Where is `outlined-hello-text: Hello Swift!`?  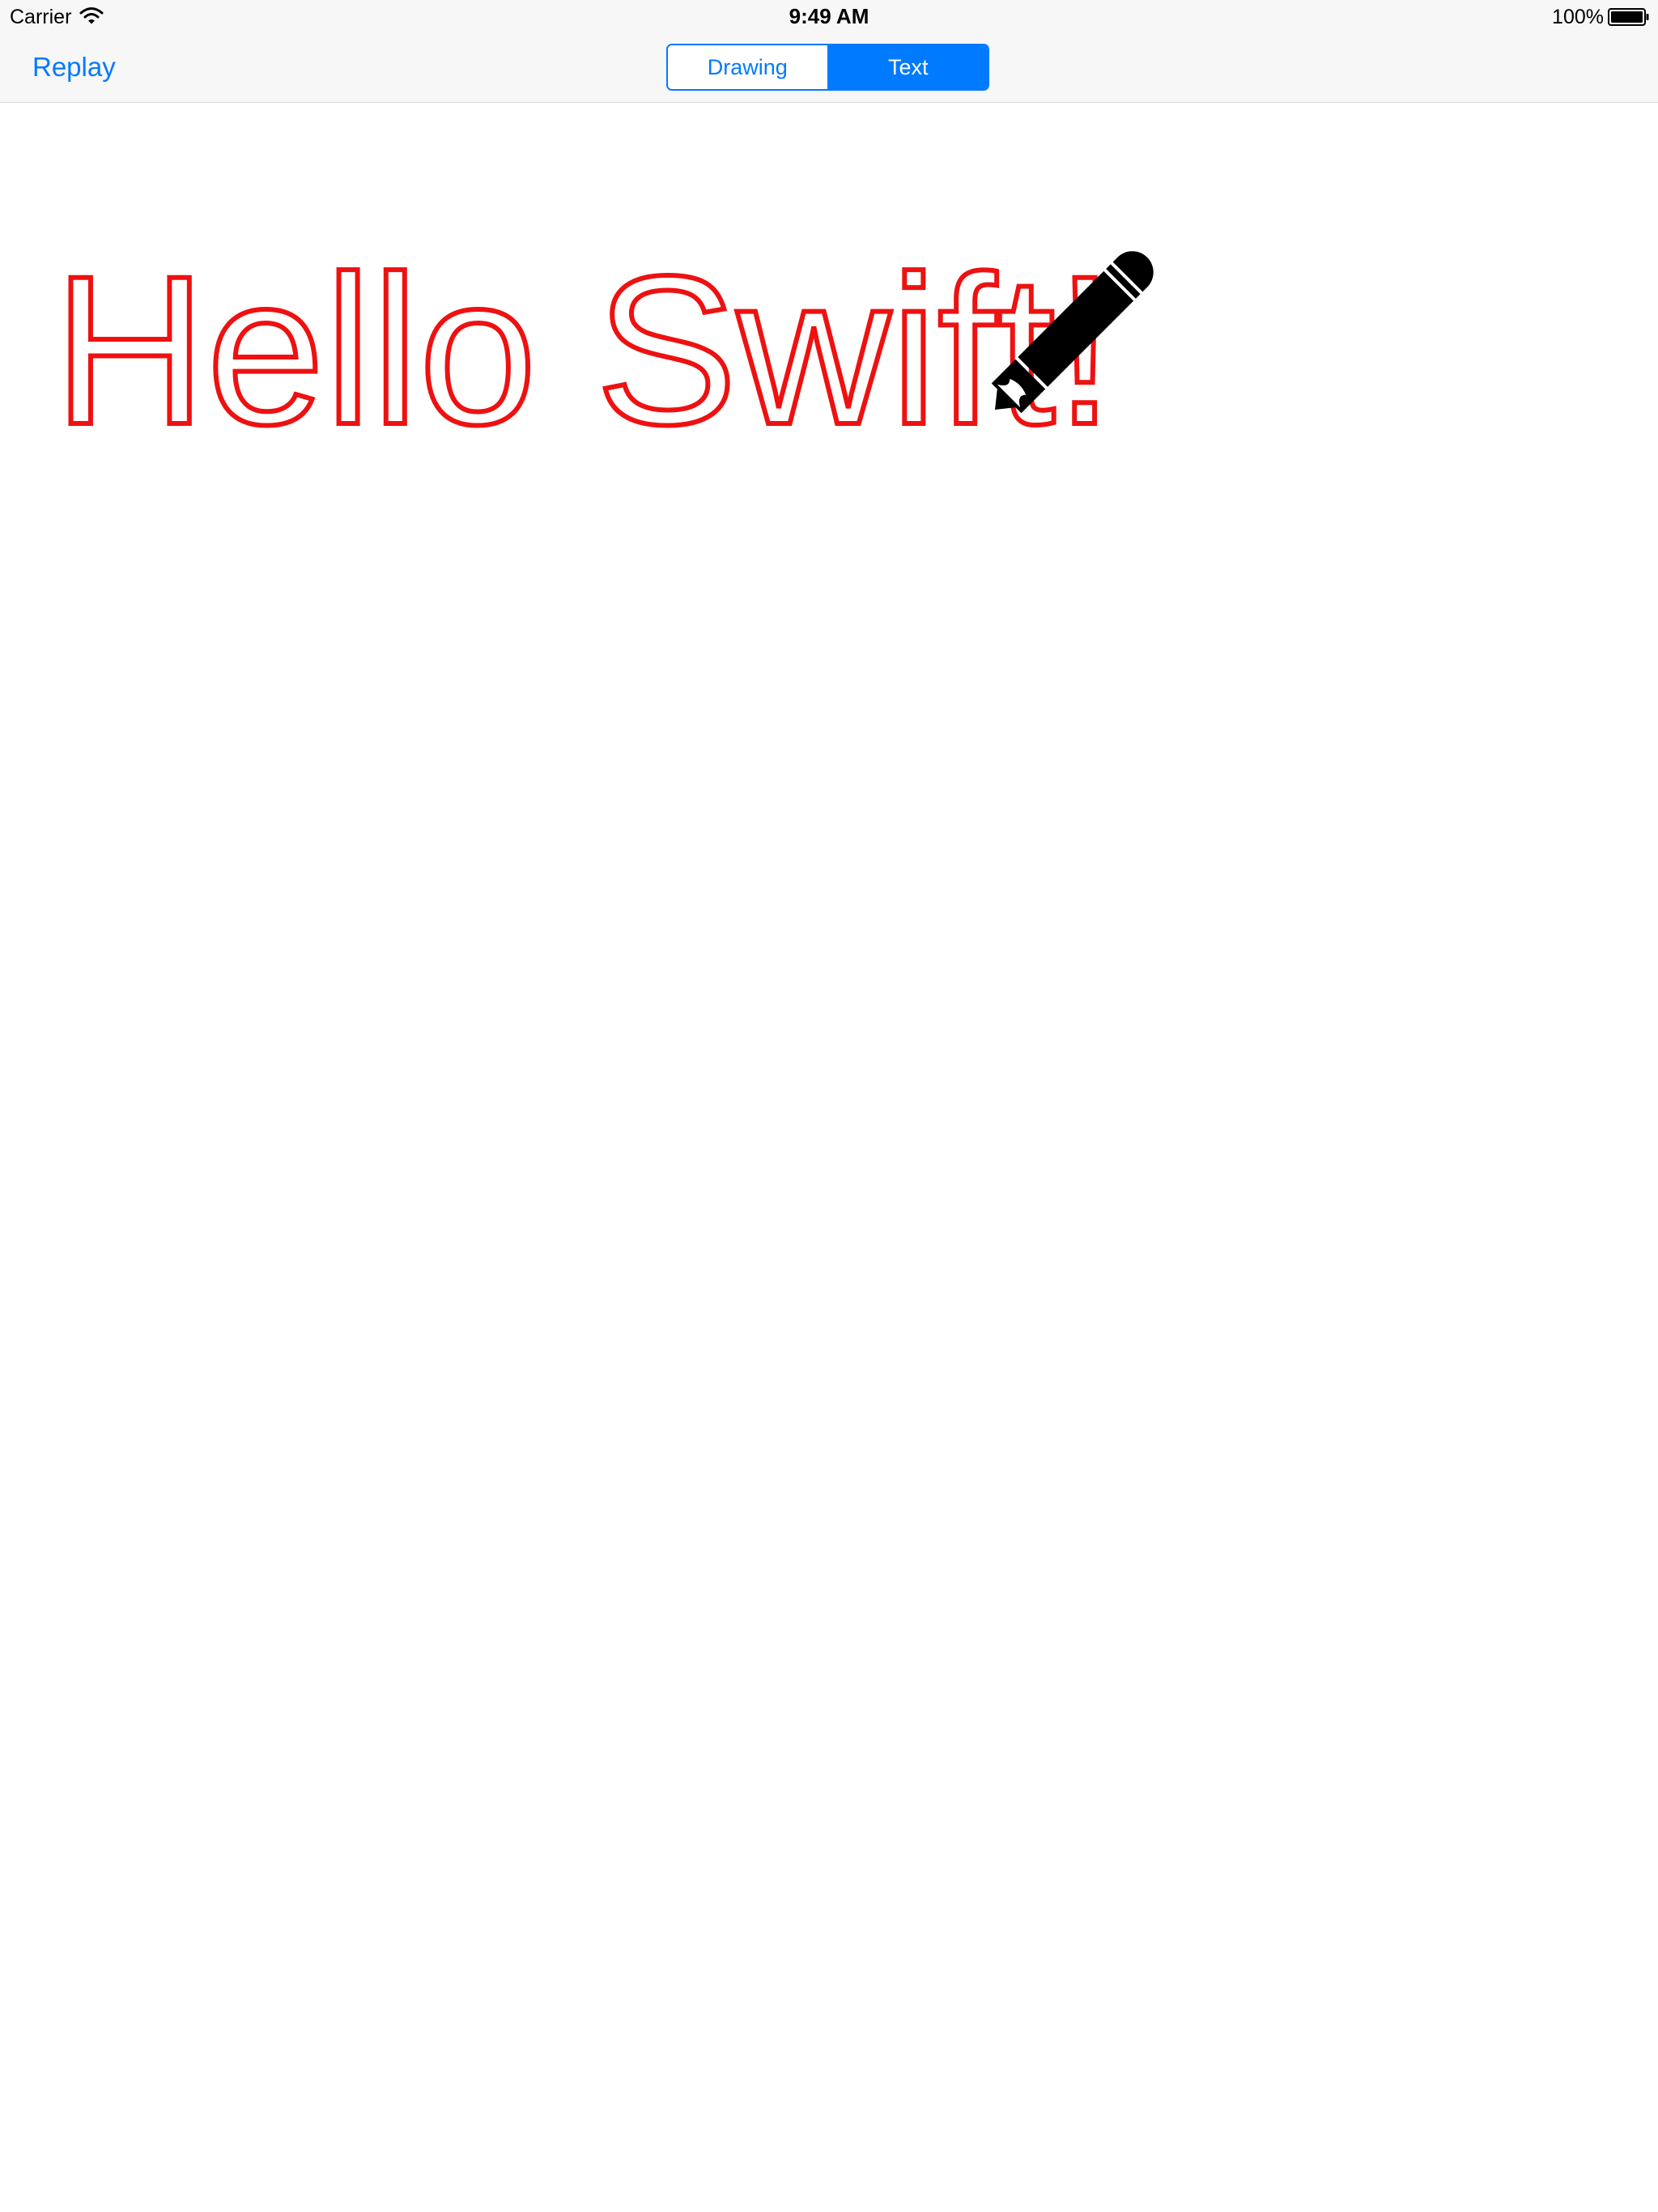
outlined-hello-text: Hello Swift! is located at coordinates (583, 351).